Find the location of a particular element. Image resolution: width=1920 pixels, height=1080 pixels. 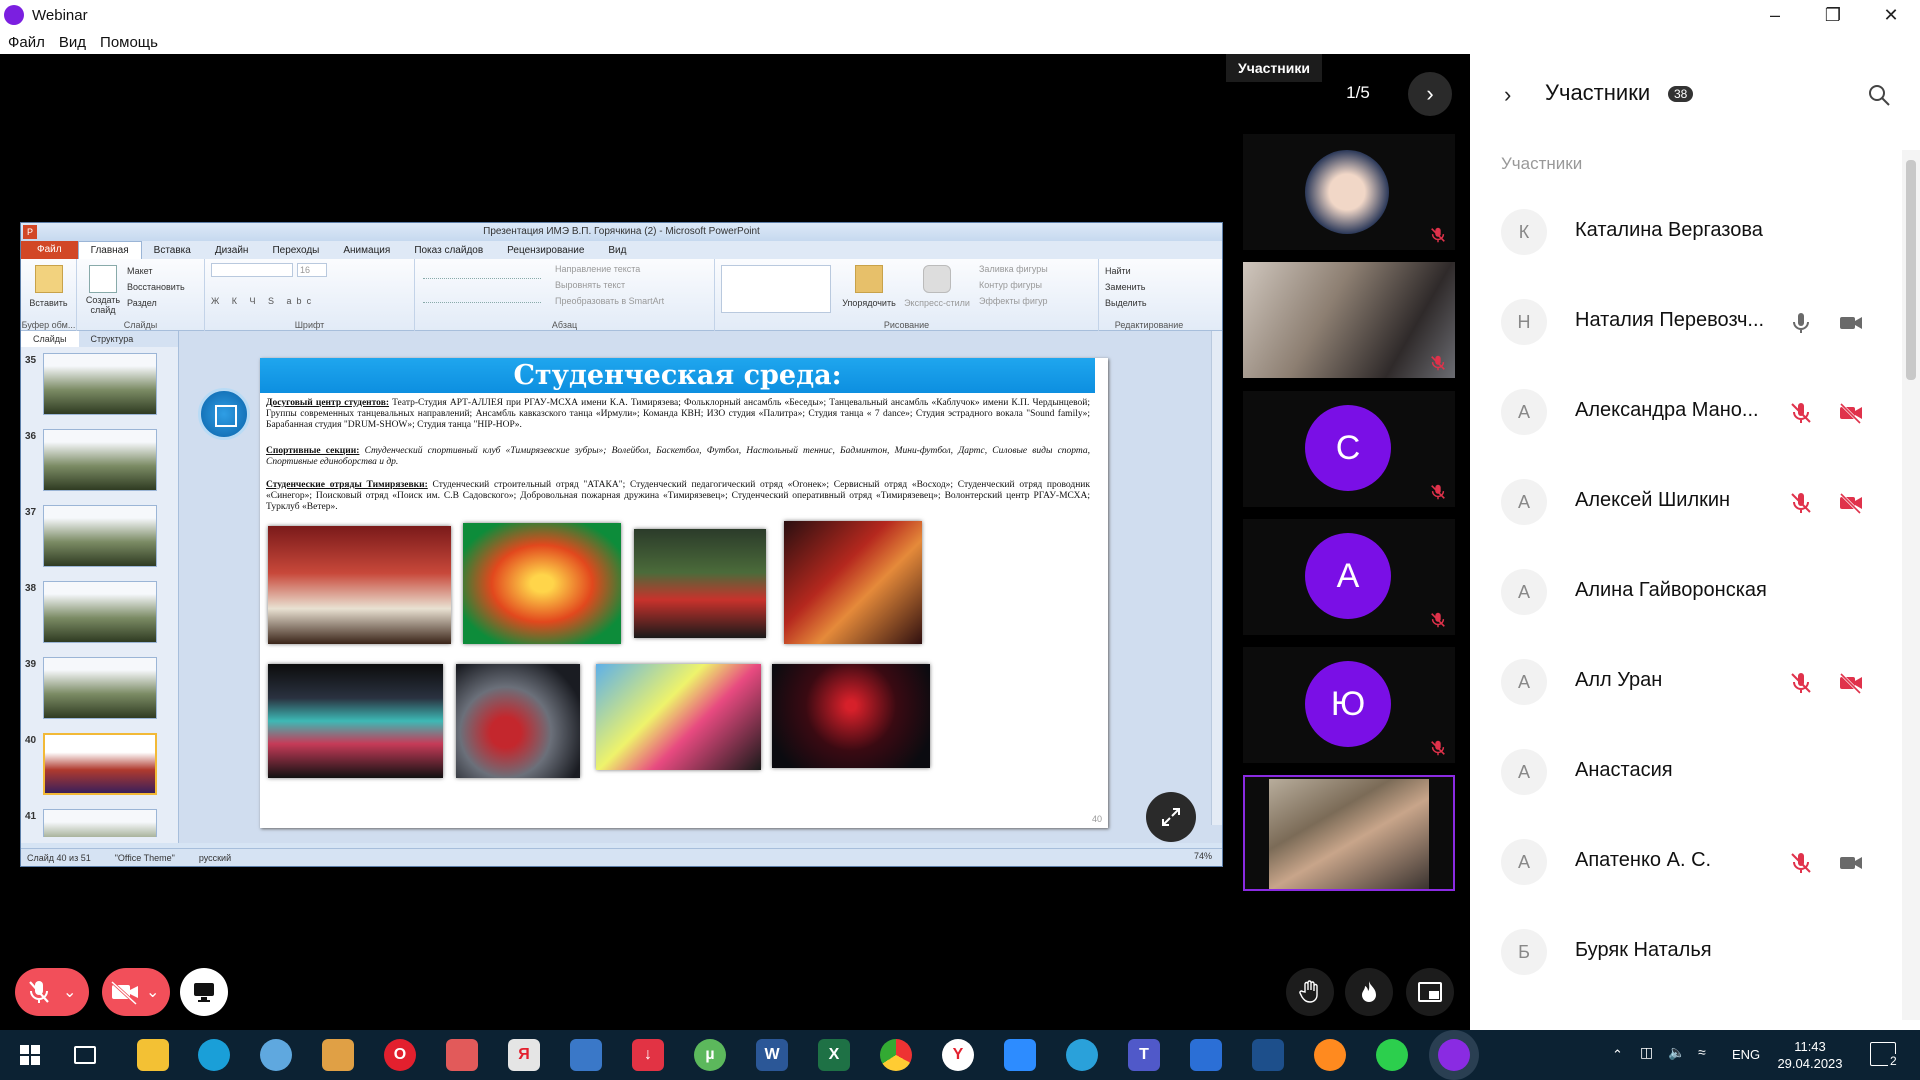

arrange-button: Упорядочить is located at coordinates (869, 303).